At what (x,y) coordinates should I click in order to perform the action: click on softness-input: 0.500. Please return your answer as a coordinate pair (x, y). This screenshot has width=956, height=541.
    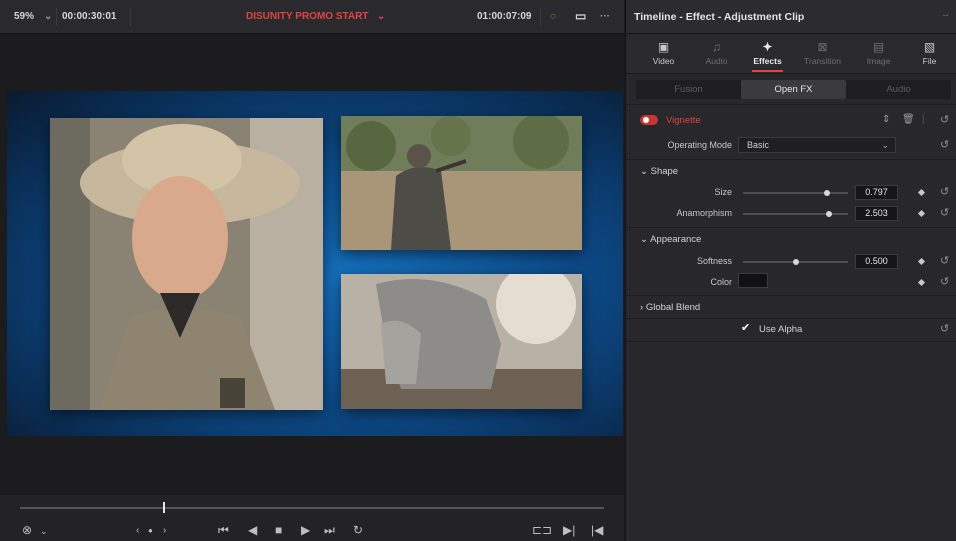
    Looking at the image, I should click on (876, 261).